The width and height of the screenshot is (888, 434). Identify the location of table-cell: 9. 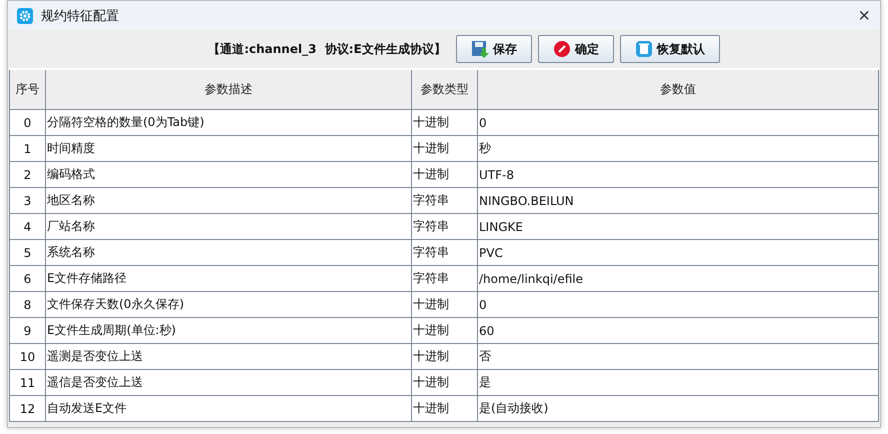
(28, 331).